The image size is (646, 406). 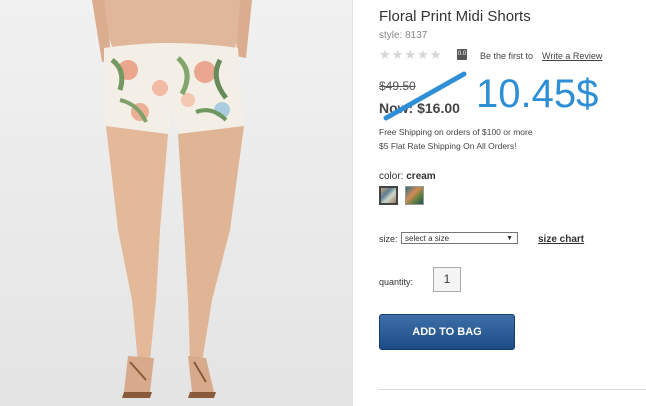 I want to click on quantity-label: quantity:, so click(x=396, y=282).